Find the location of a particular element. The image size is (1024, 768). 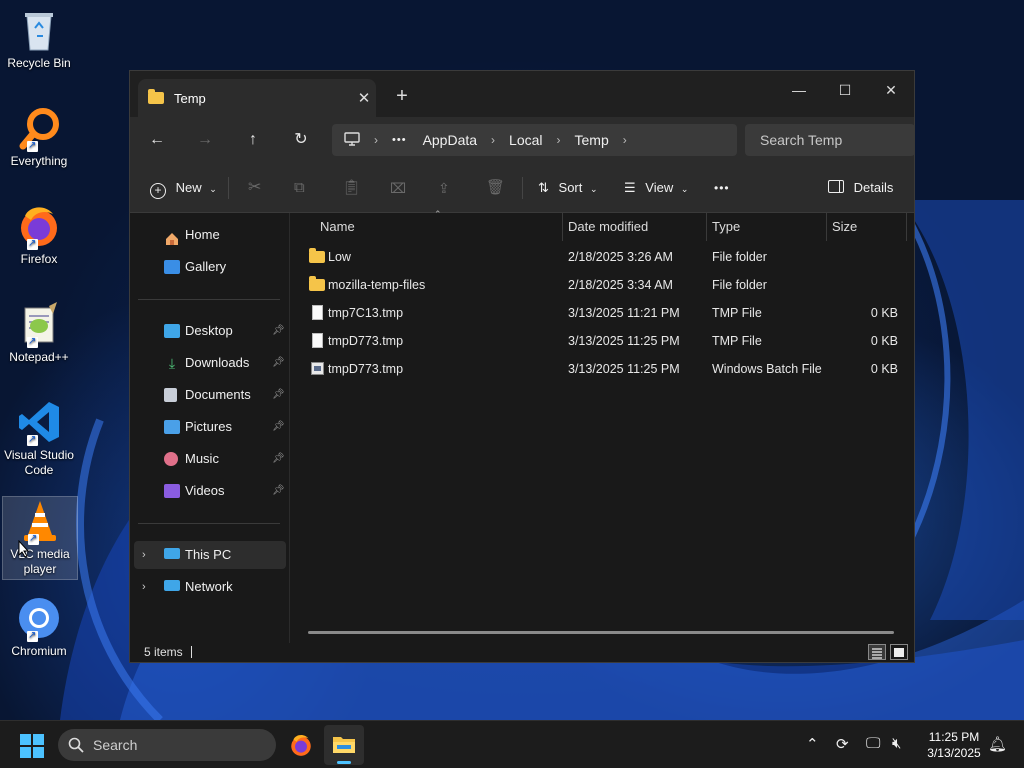

file-type: Windows Batch File is located at coordinates (767, 369).